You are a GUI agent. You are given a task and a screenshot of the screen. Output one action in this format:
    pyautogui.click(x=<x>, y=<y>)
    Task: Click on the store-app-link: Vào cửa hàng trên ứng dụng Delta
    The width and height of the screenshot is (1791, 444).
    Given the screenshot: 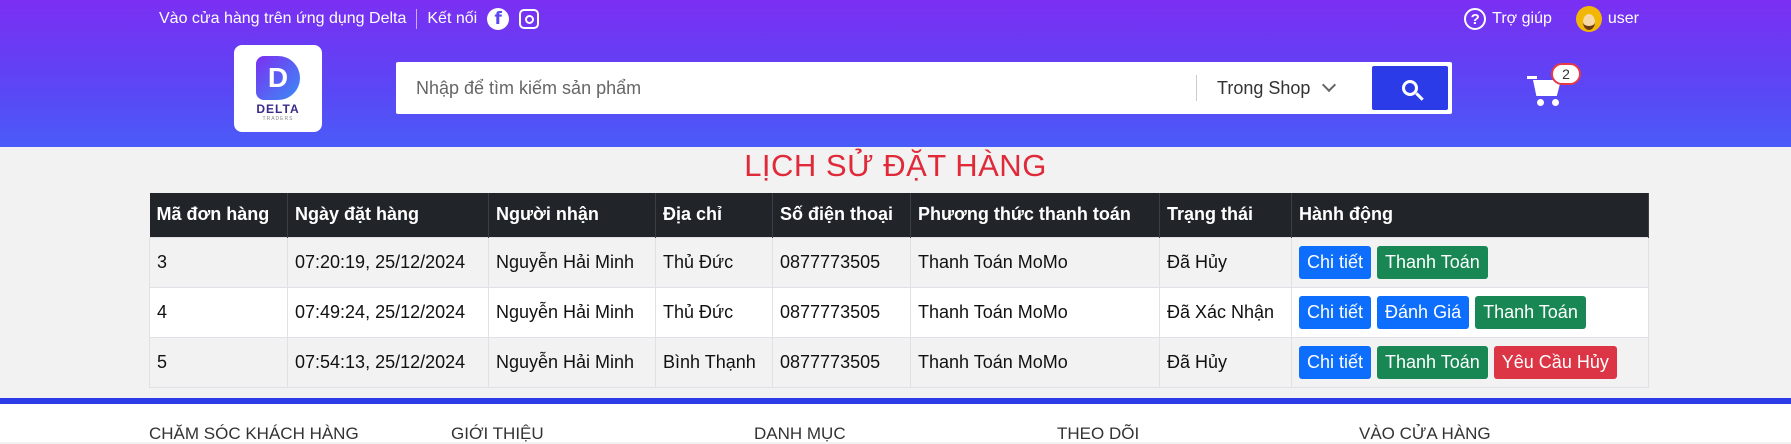 What is the action you would take?
    pyautogui.click(x=282, y=19)
    